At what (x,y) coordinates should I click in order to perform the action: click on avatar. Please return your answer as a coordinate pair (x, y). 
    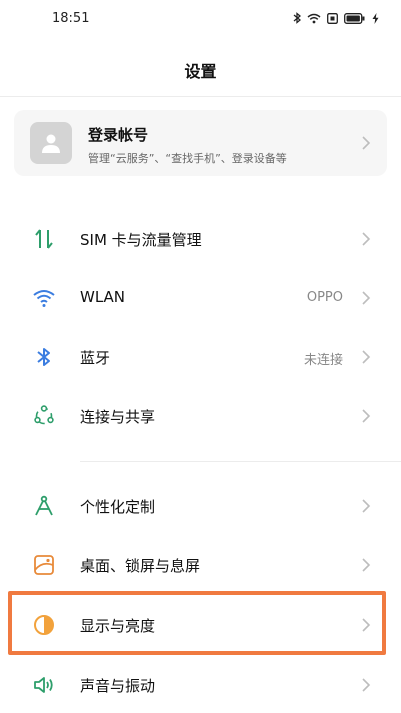
    Looking at the image, I should click on (51, 143).